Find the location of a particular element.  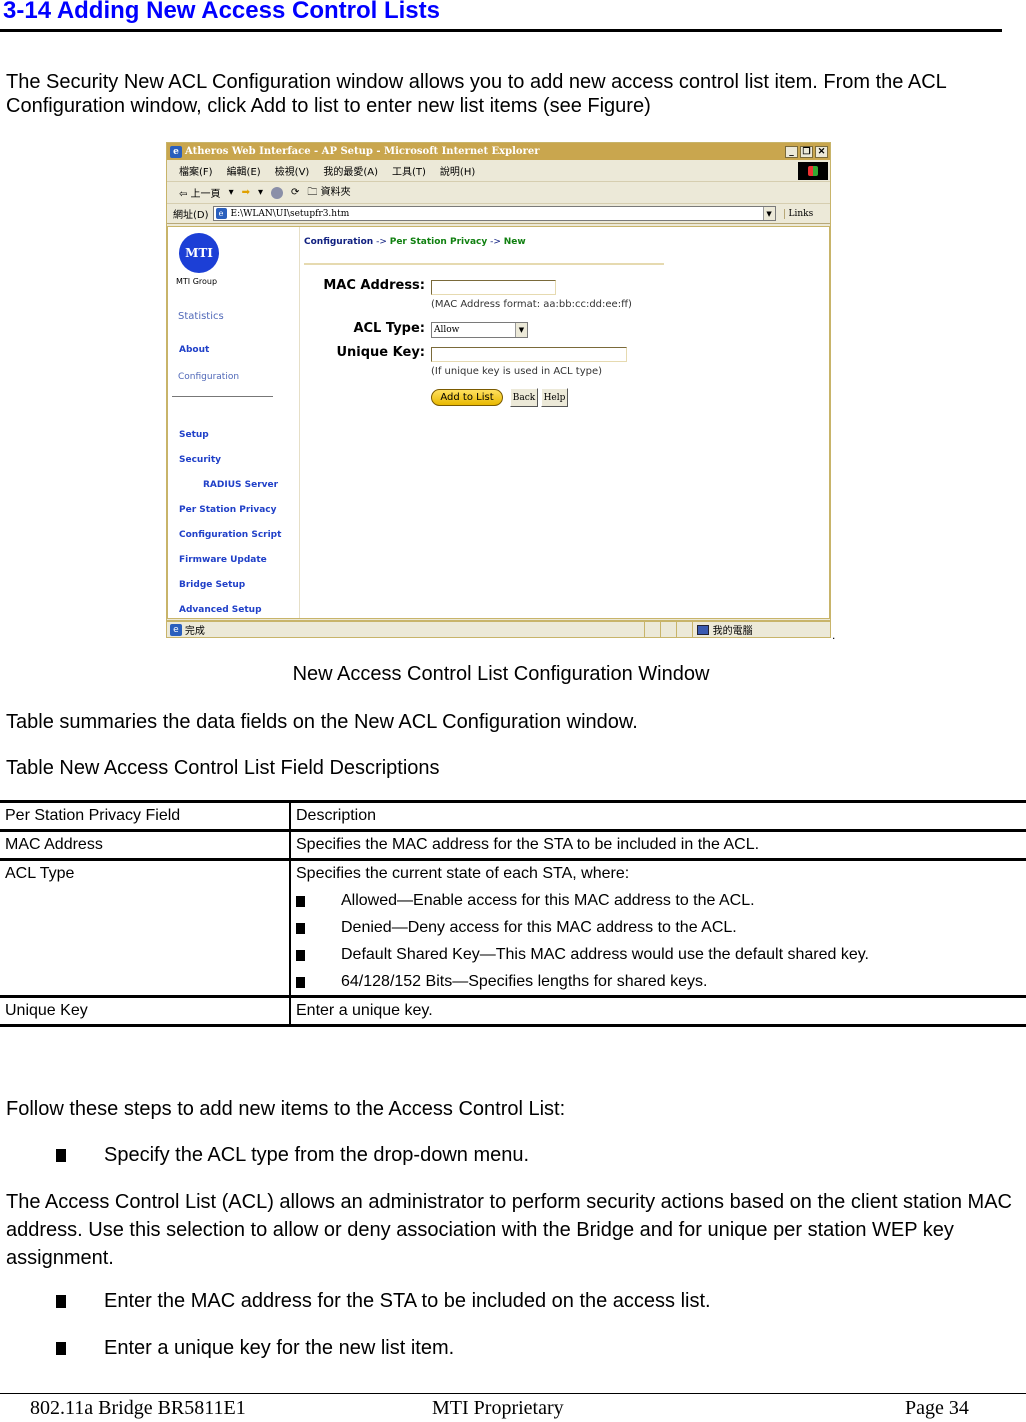

help-button: Help is located at coordinates (554, 397).